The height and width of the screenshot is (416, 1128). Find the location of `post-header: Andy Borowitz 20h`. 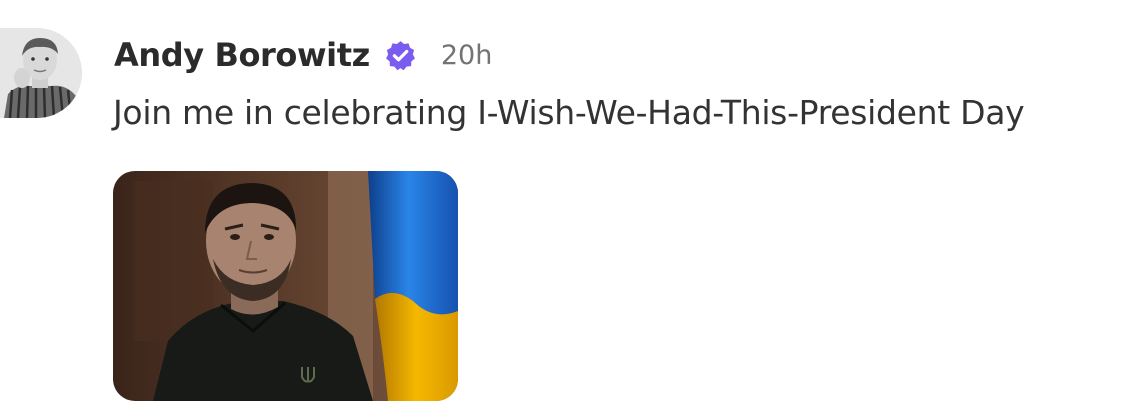

post-header: Andy Borowitz 20h is located at coordinates (303, 55).